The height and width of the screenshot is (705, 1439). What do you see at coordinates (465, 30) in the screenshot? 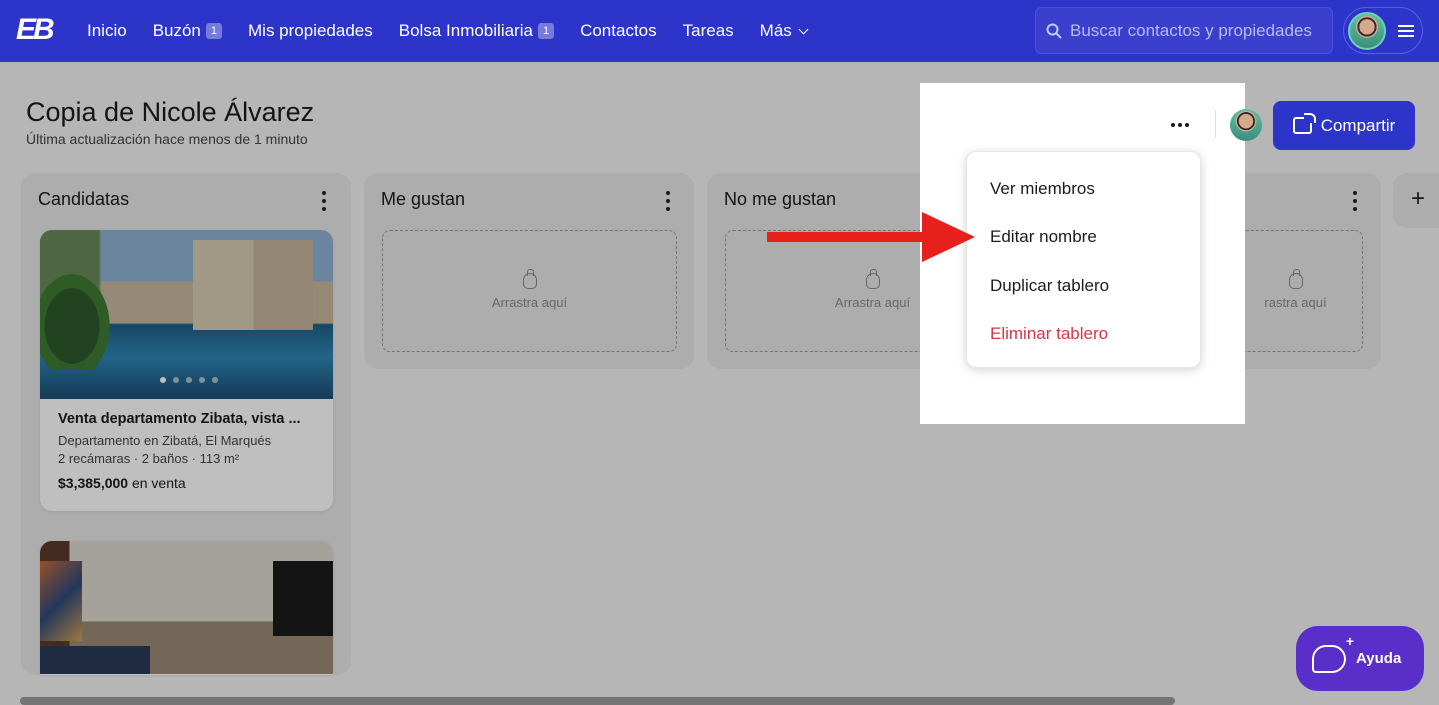
I see `nav-label: Bolsa Inmobiliaria` at bounding box center [465, 30].